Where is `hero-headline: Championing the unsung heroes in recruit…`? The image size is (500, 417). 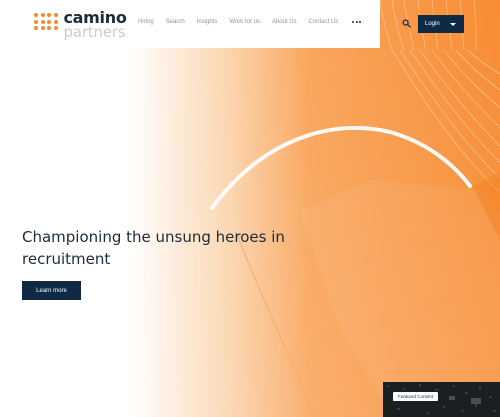
hero-headline: Championing the unsung heroes in recruit… is located at coordinates (153, 248).